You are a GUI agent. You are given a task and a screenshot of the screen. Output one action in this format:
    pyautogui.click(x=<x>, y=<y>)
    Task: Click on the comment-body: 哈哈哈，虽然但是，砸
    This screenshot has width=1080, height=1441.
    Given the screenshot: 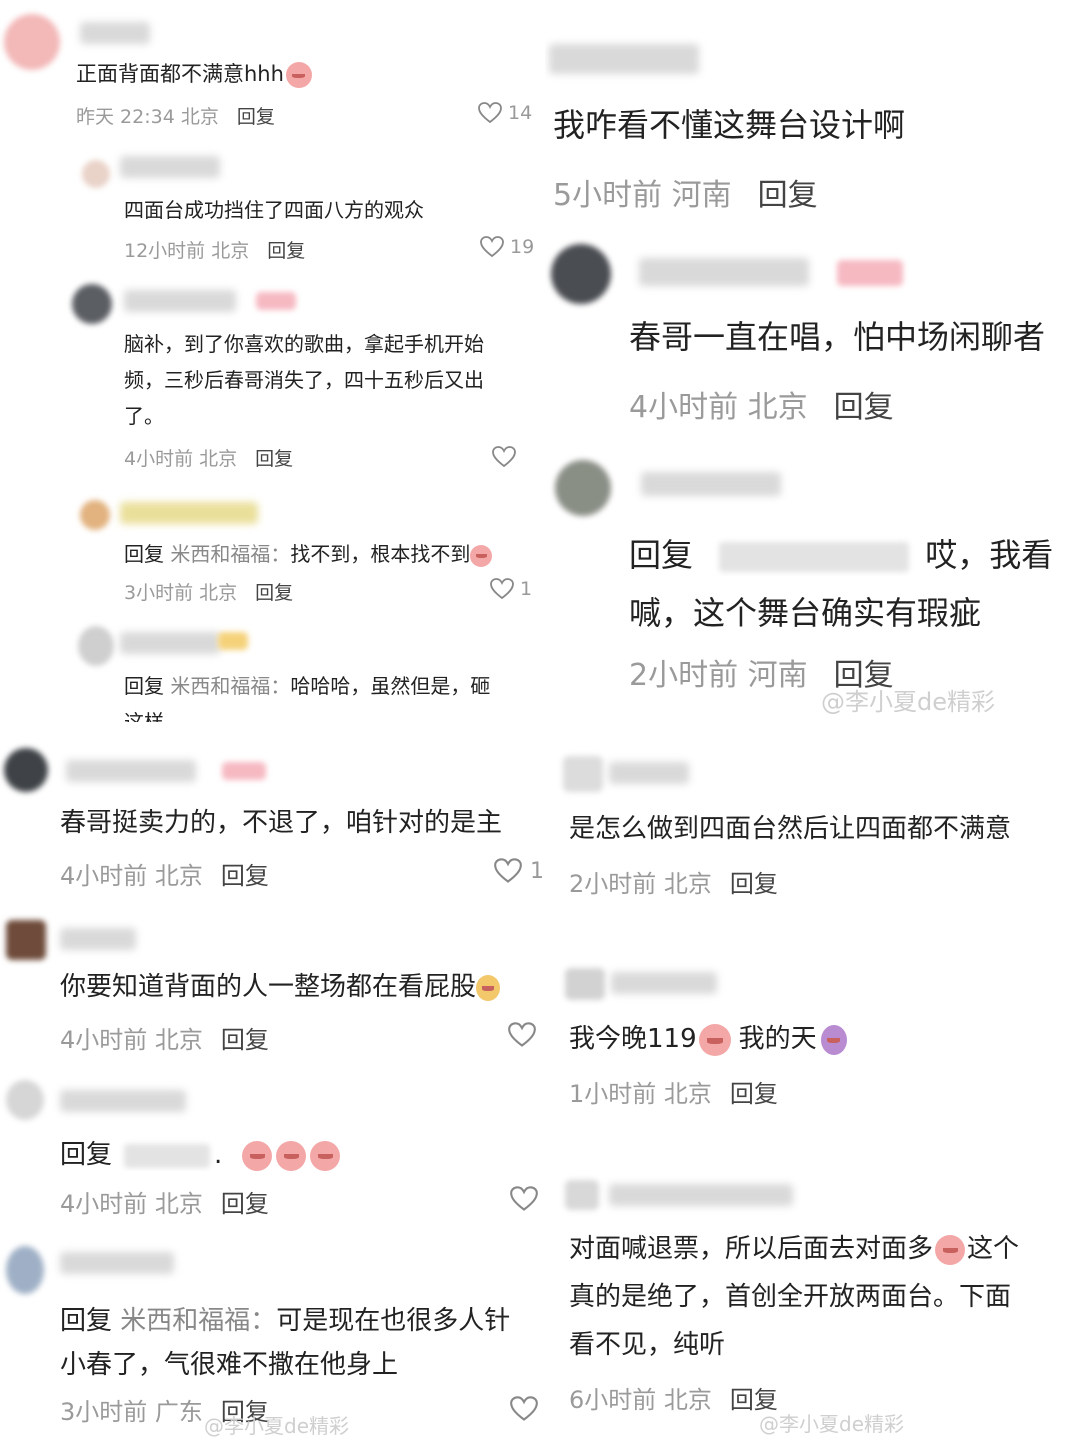 What is the action you would take?
    pyautogui.click(x=390, y=686)
    